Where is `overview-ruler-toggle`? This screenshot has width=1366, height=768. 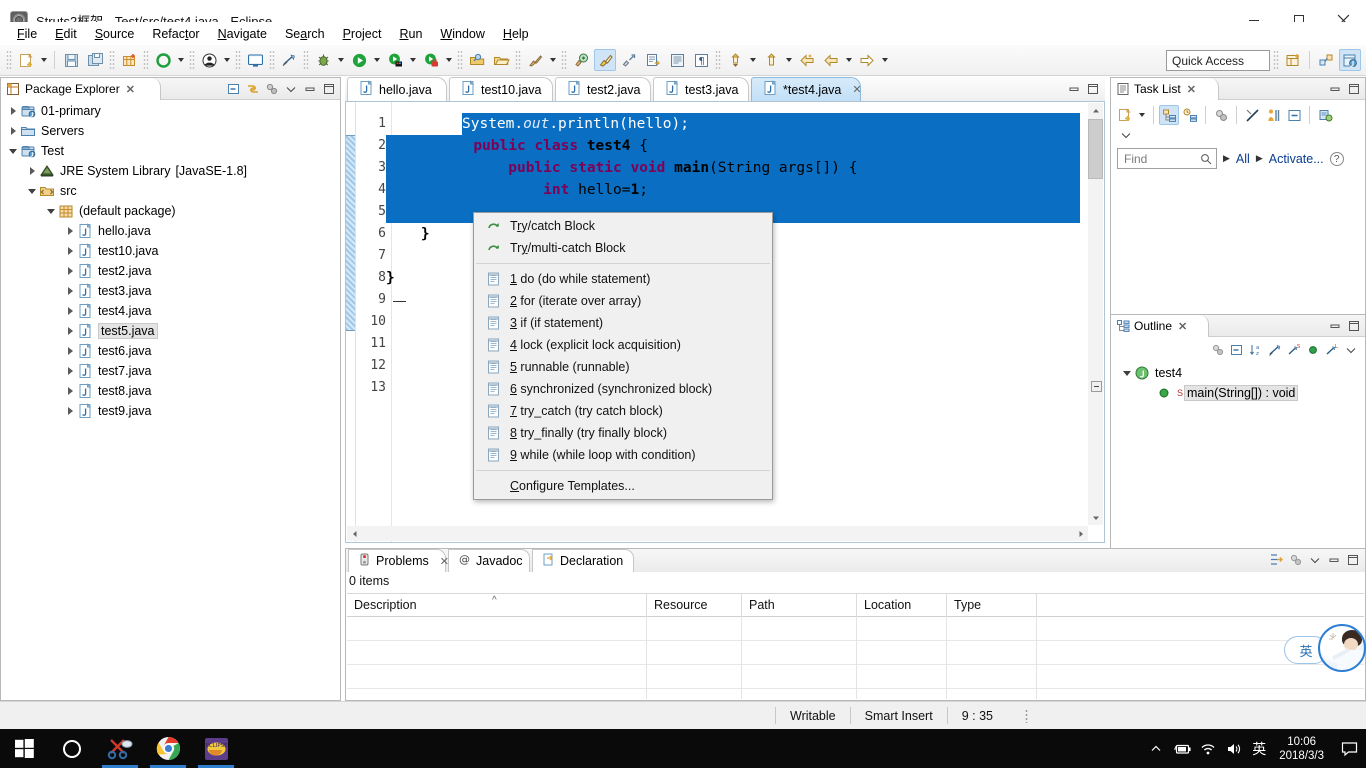 overview-ruler-toggle is located at coordinates (1096, 386).